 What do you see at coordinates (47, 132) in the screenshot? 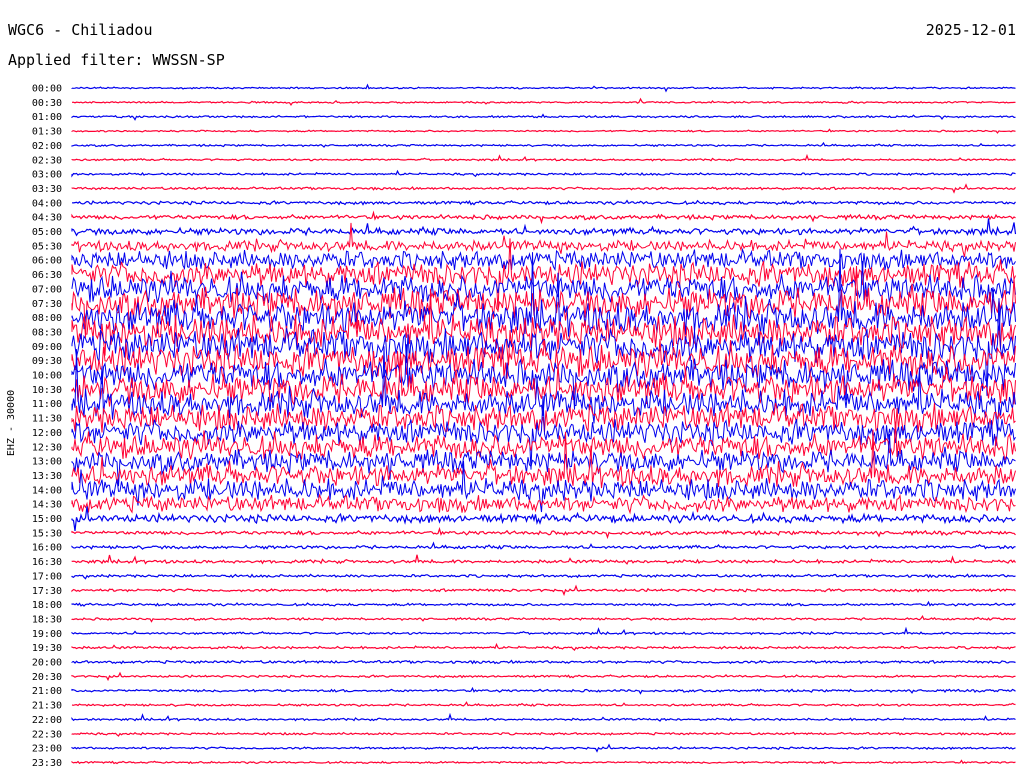
I see `row-label-0130: 01:30` at bounding box center [47, 132].